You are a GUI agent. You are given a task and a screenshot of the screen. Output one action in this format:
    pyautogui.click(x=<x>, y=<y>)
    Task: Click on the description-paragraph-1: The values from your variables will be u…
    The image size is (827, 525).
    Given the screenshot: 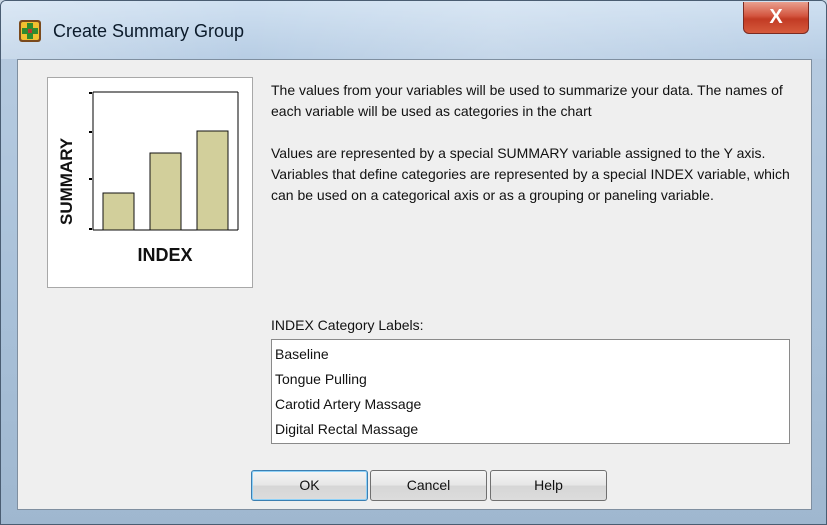 What is the action you would take?
    pyautogui.click(x=527, y=100)
    